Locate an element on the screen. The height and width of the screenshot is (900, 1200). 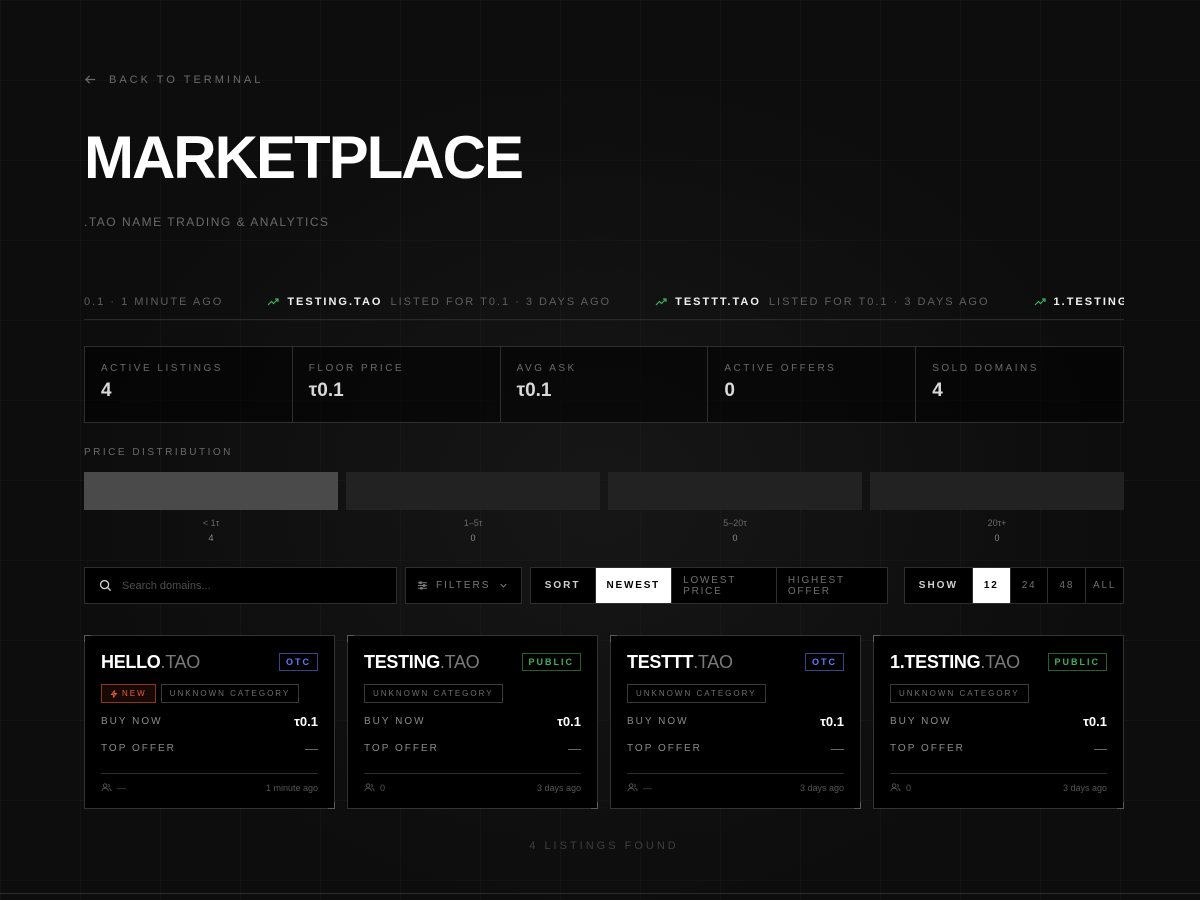
sort-label: SORT is located at coordinates (563, 585).